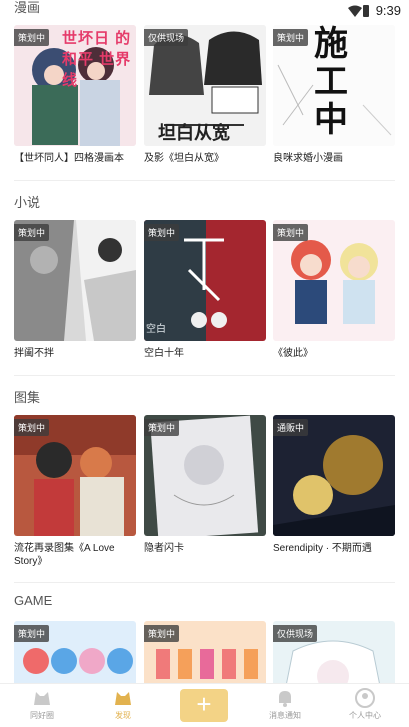 This screenshot has width=409, height=727. I want to click on card-comic-3: 施工中 策划中 良咪求婚小漫画, so click(334, 95).